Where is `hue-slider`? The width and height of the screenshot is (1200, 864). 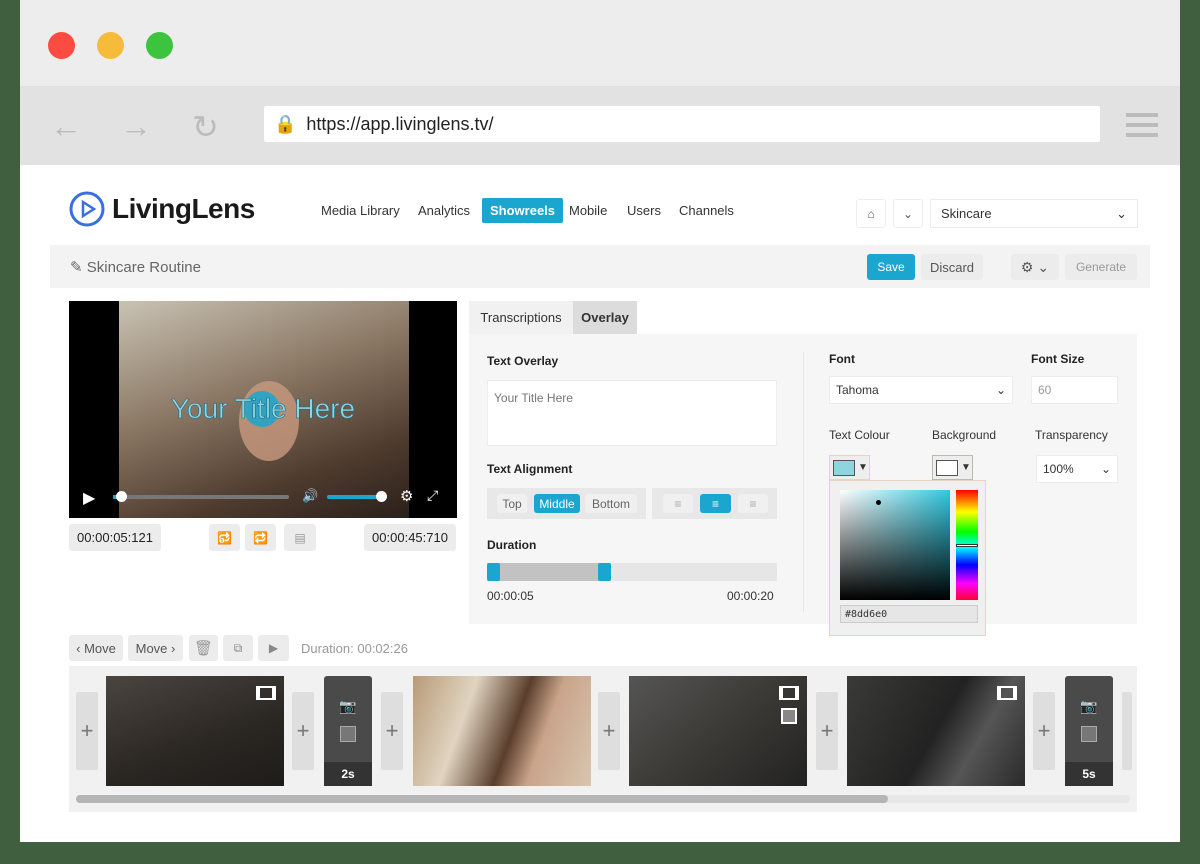
hue-slider is located at coordinates (967, 545).